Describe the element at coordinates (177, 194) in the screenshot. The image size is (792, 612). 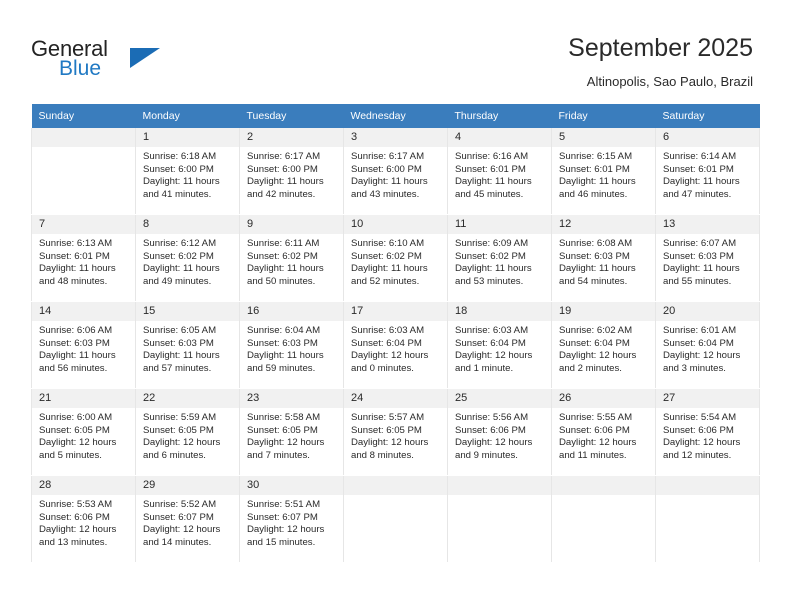
I see `day-daylight-text: and 41 minutes.` at that location.